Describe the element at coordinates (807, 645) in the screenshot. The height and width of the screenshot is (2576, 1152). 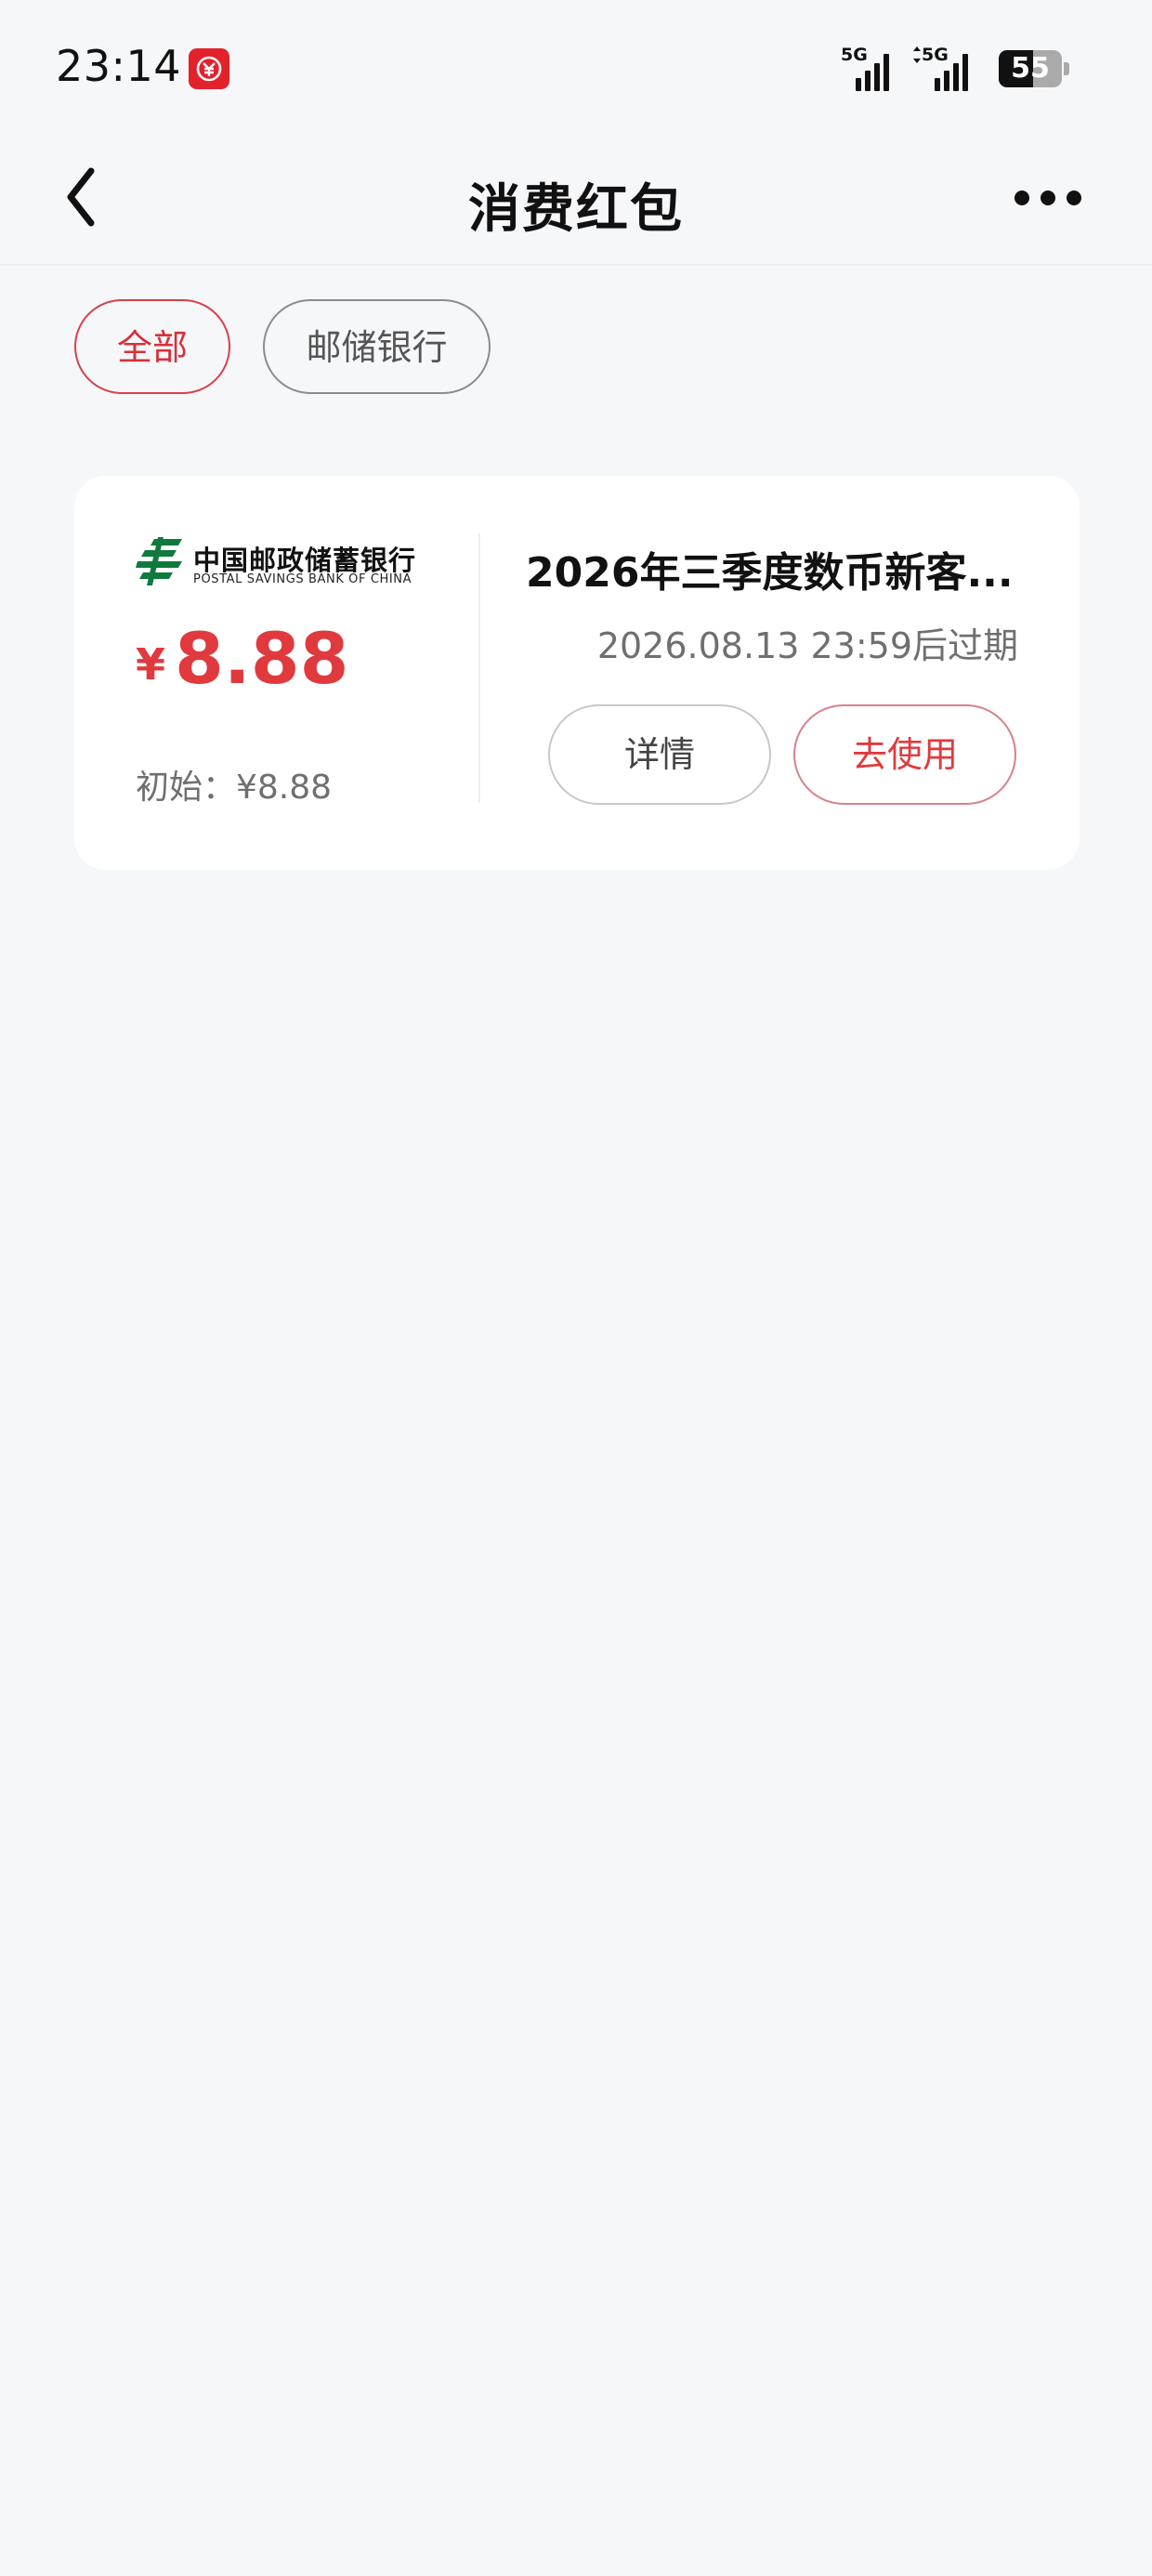
I see `coupon-expiry: 2026.08.13 23:59后过期` at that location.